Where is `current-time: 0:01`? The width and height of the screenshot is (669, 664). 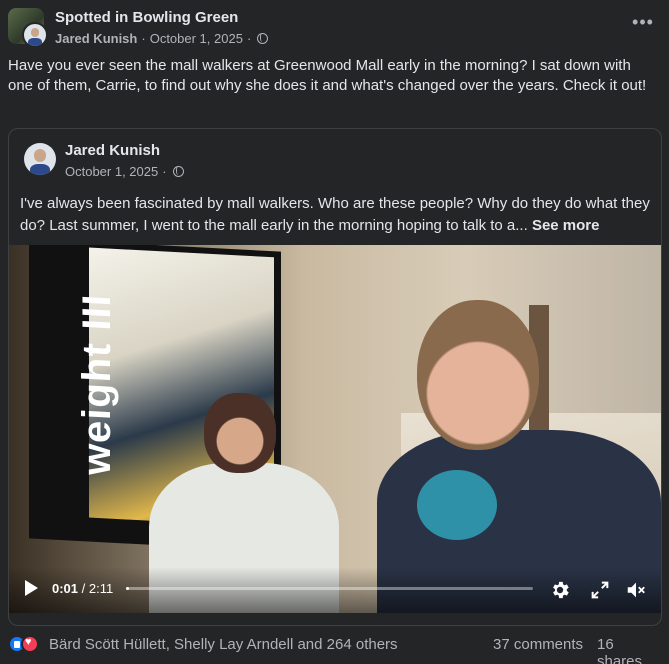
current-time: 0:01 is located at coordinates (65, 588).